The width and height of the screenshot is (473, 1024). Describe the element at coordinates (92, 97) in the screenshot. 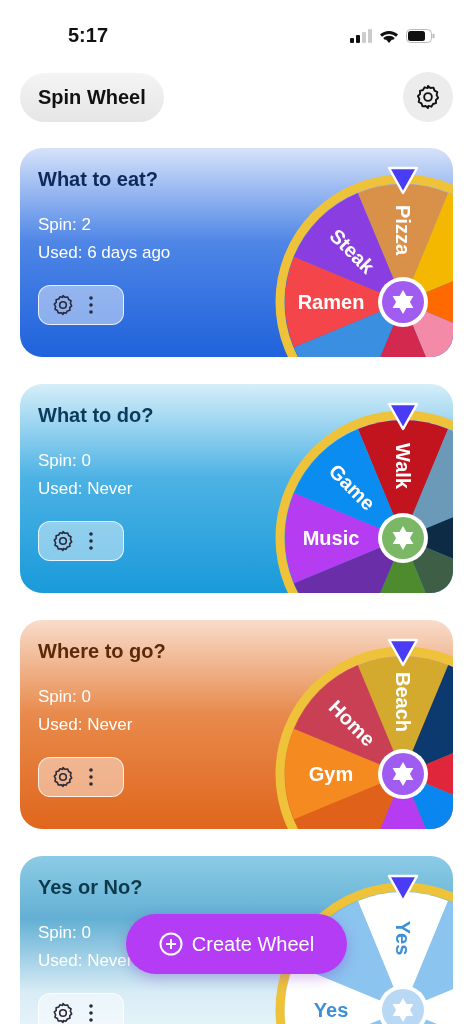

I see `app-title: Spin Wheel` at that location.